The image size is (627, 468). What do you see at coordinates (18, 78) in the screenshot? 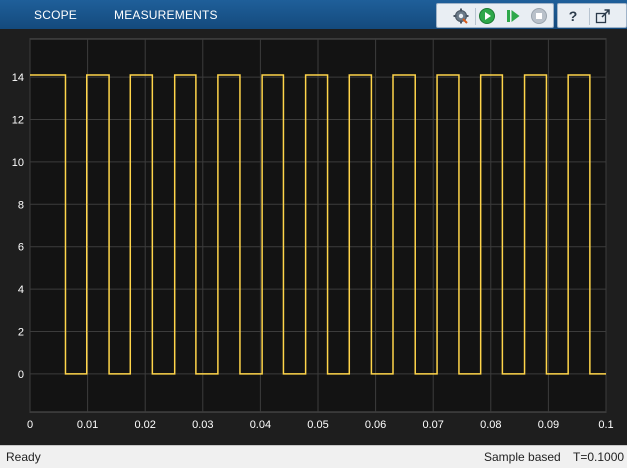
I see `y-tick-label: 14` at bounding box center [18, 78].